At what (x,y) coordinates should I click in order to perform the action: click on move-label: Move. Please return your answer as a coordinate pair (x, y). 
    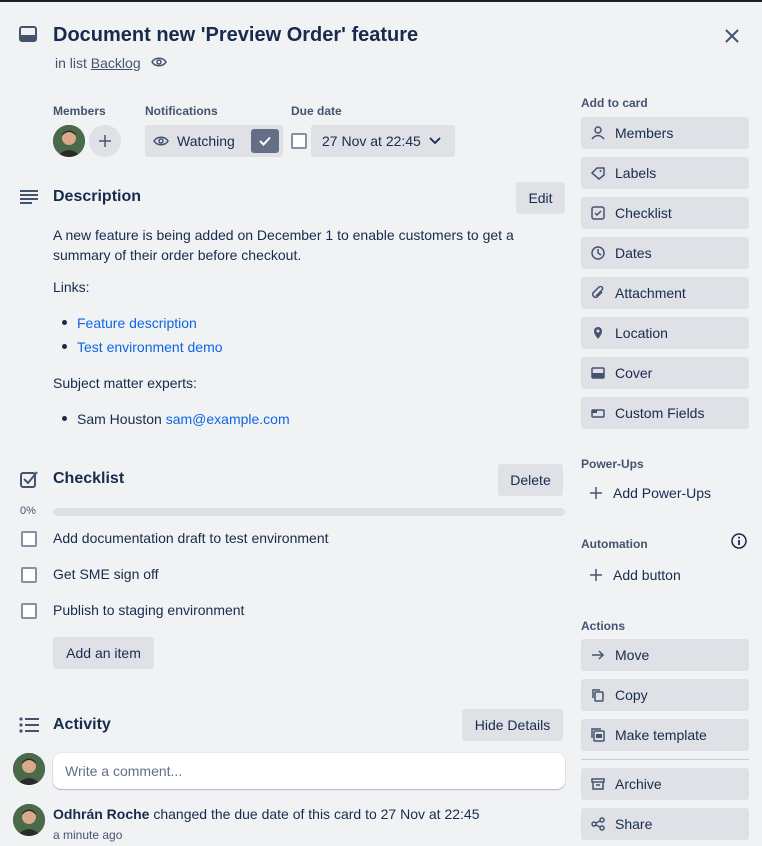
    Looking at the image, I should click on (632, 655).